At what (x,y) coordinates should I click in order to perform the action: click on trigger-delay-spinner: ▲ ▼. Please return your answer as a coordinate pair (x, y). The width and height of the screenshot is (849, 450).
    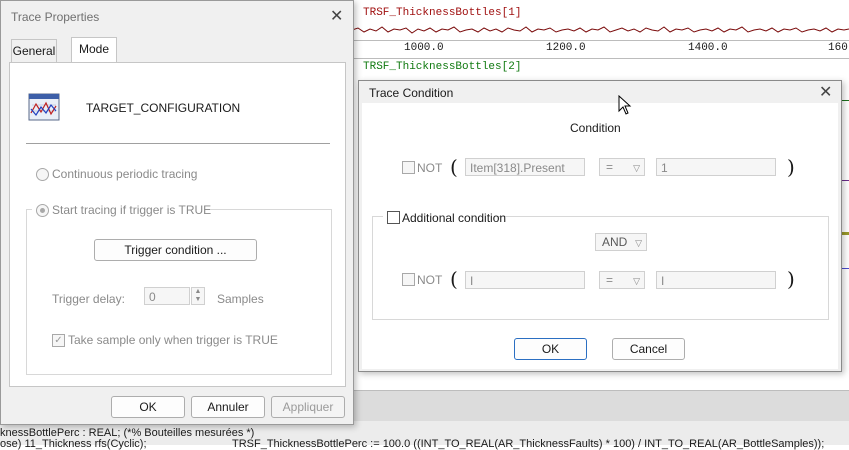
    Looking at the image, I should click on (198, 296).